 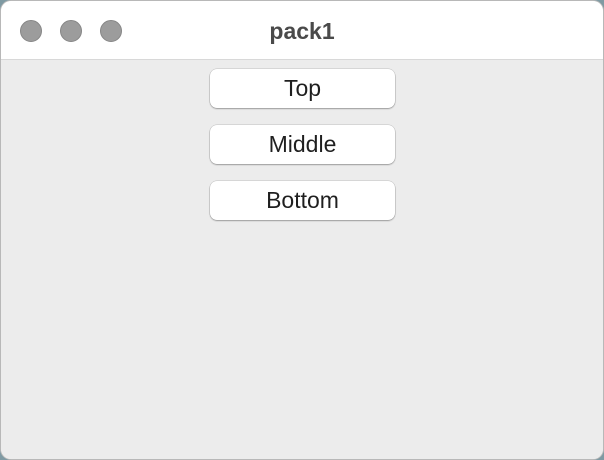 What do you see at coordinates (302, 88) in the screenshot?
I see `top-button: Top` at bounding box center [302, 88].